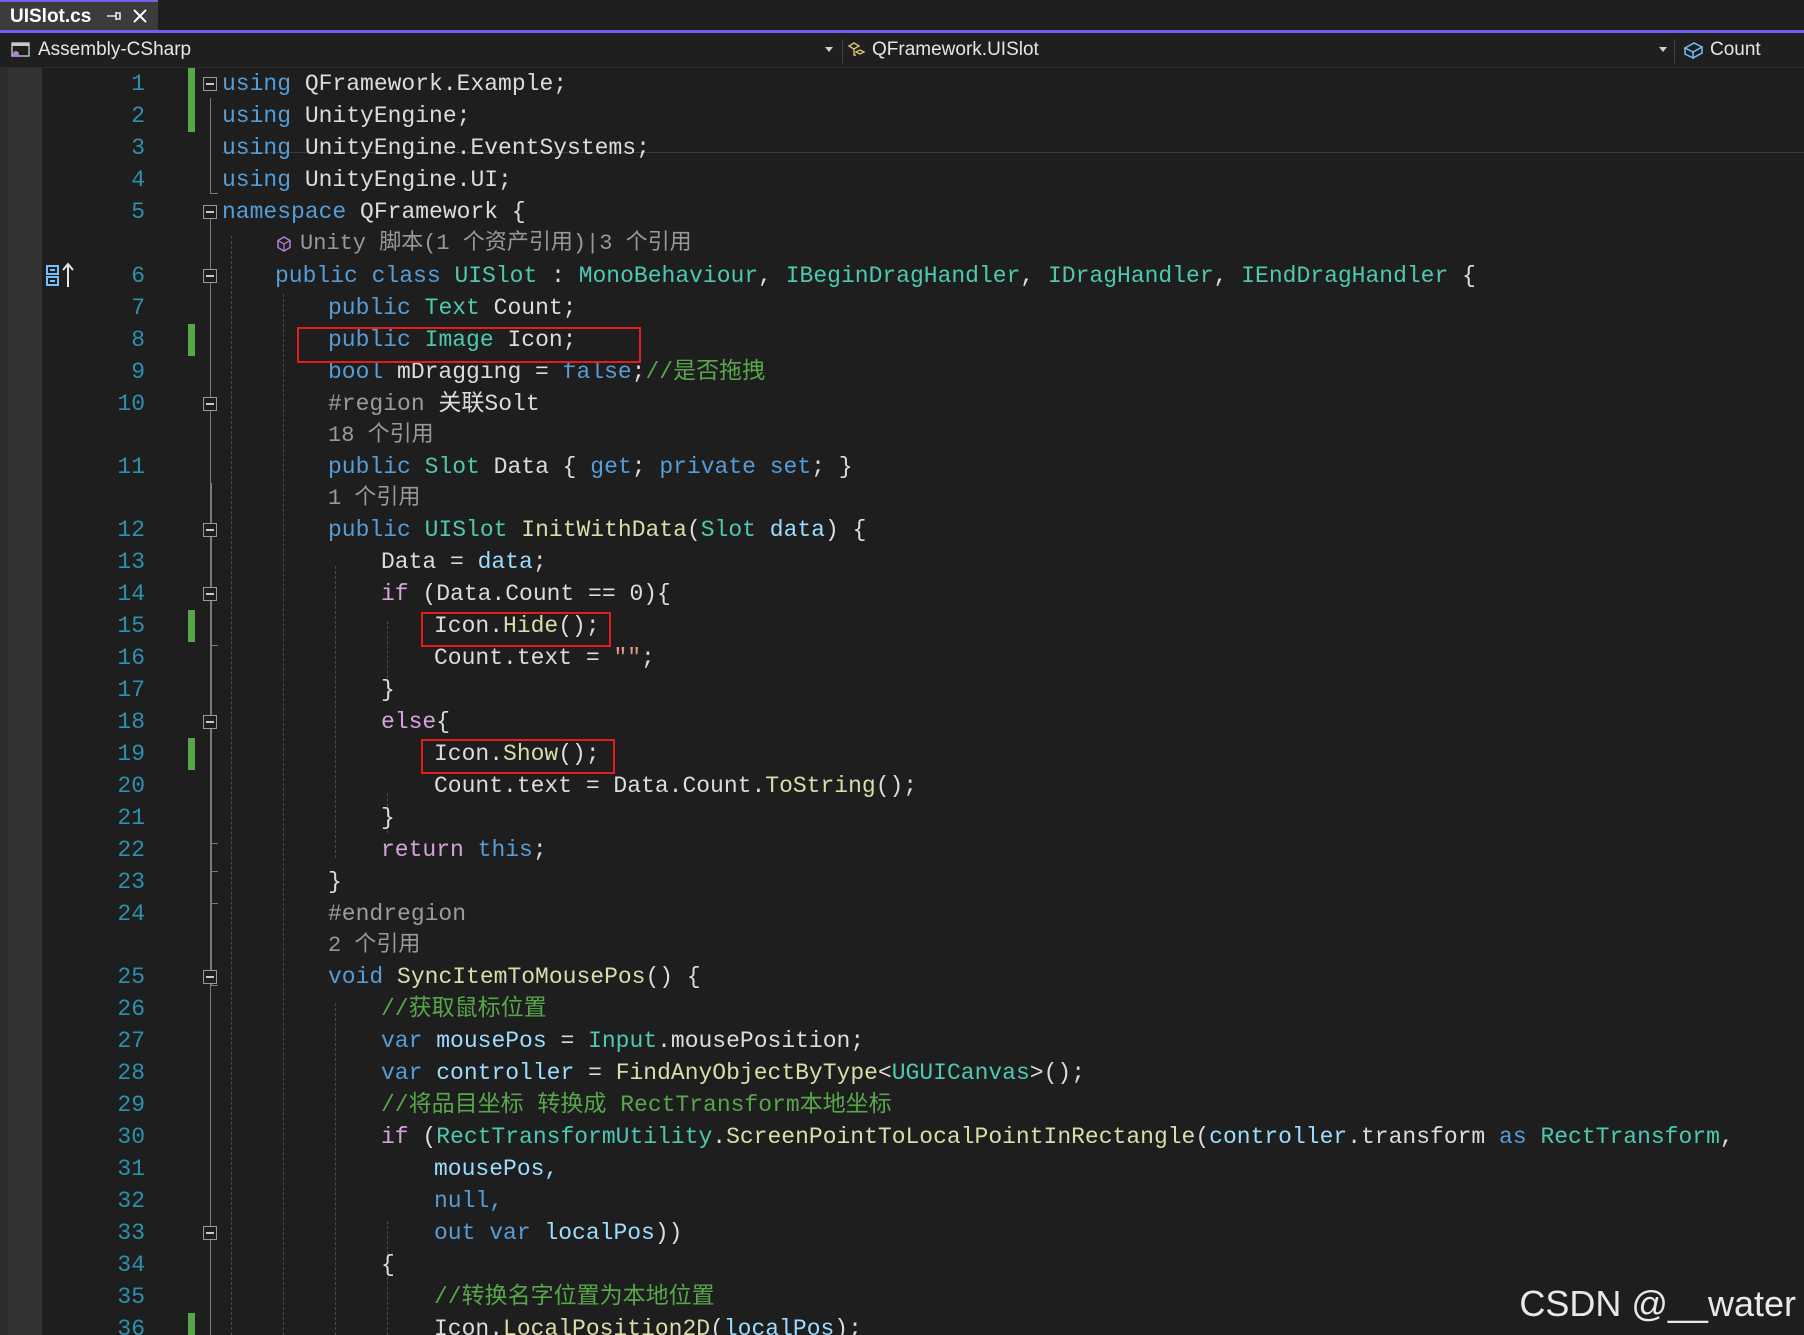 The width and height of the screenshot is (1804, 1335). What do you see at coordinates (416, 722) in the screenshot?
I see `code-text: else{` at bounding box center [416, 722].